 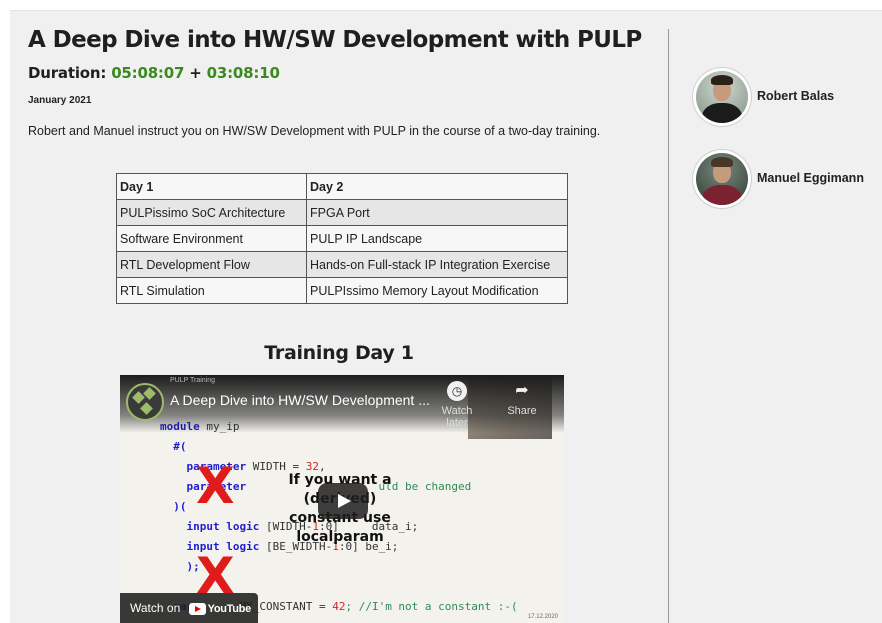 I want to click on duration-day1: 05:08:07, so click(x=148, y=73).